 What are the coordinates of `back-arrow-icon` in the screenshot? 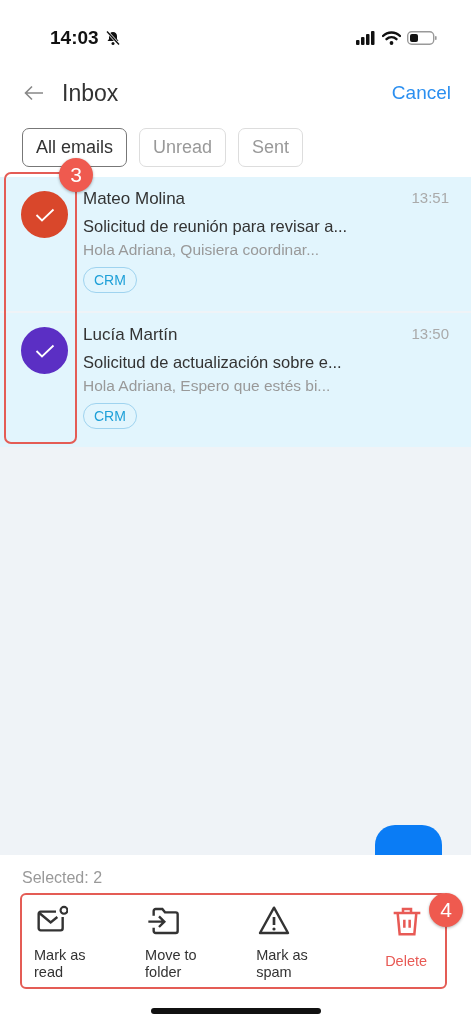 It's located at (34, 93).